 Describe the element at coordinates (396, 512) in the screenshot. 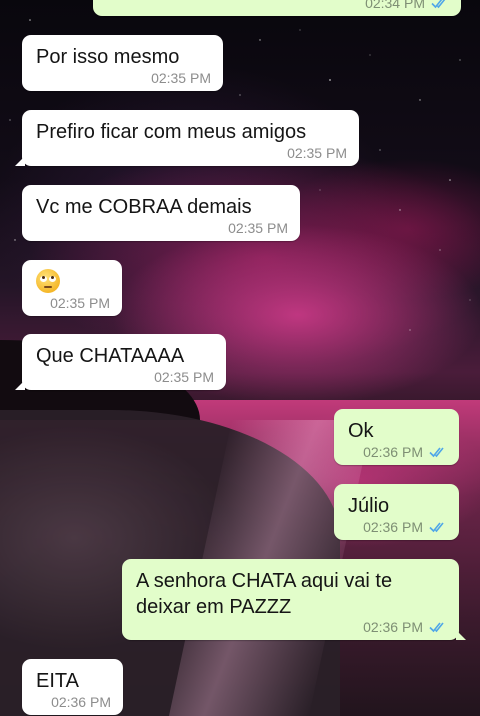

I see `message-bubble-outgoing: Júlio 02:36 PM` at that location.